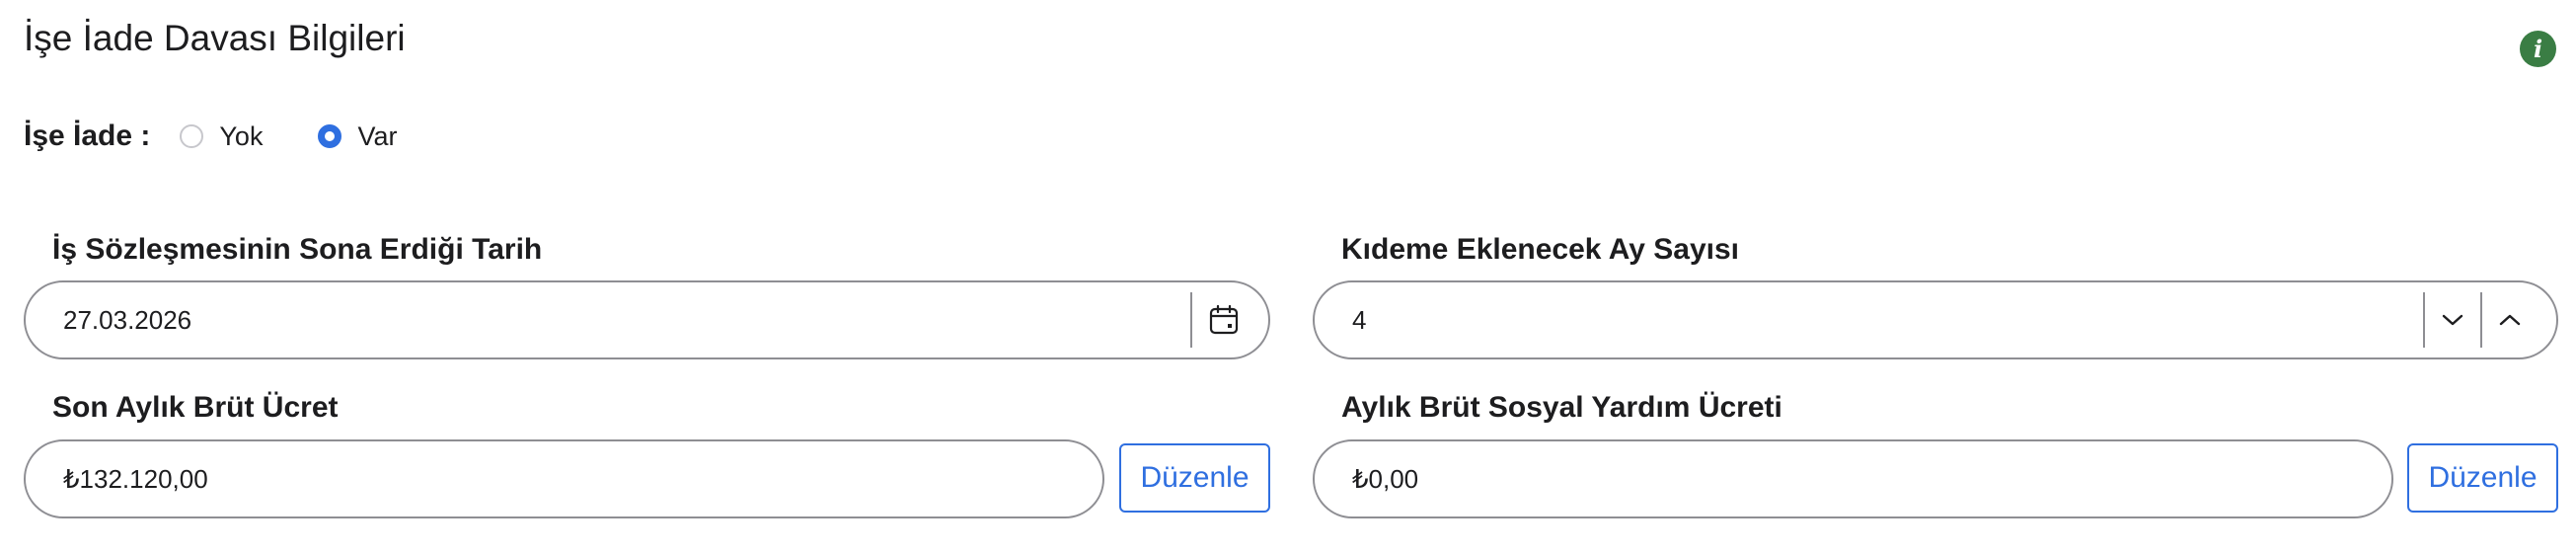 Image resolution: width=2576 pixels, height=555 pixels. I want to click on reinstatement-label: İşe İade :, so click(87, 135).